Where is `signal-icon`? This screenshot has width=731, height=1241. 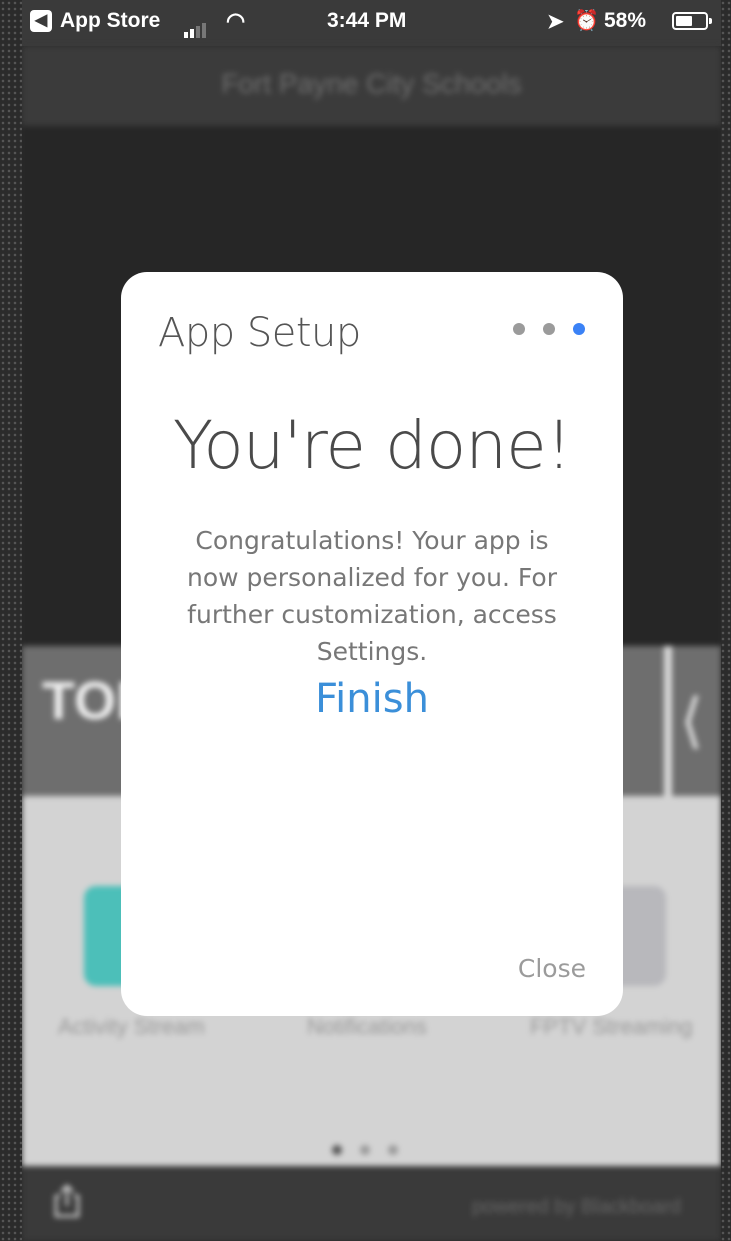 signal-icon is located at coordinates (196, 26).